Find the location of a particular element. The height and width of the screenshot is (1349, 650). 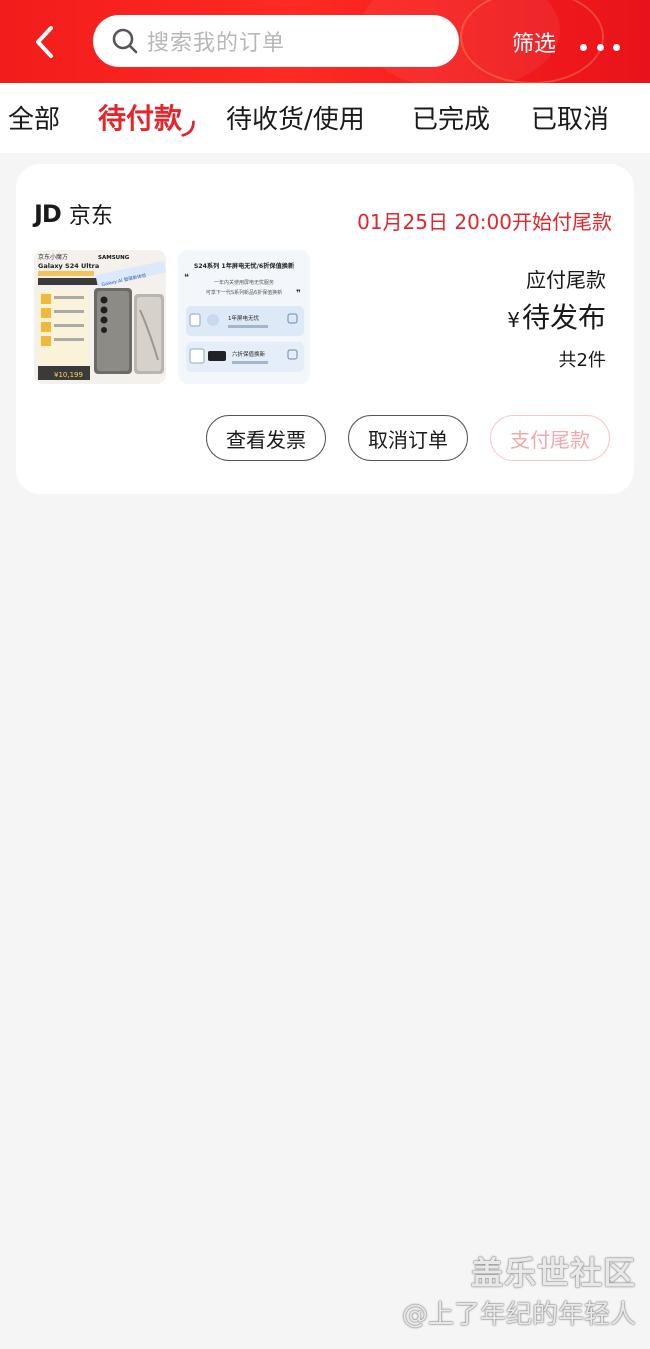

search-icon is located at coordinates (125, 41).